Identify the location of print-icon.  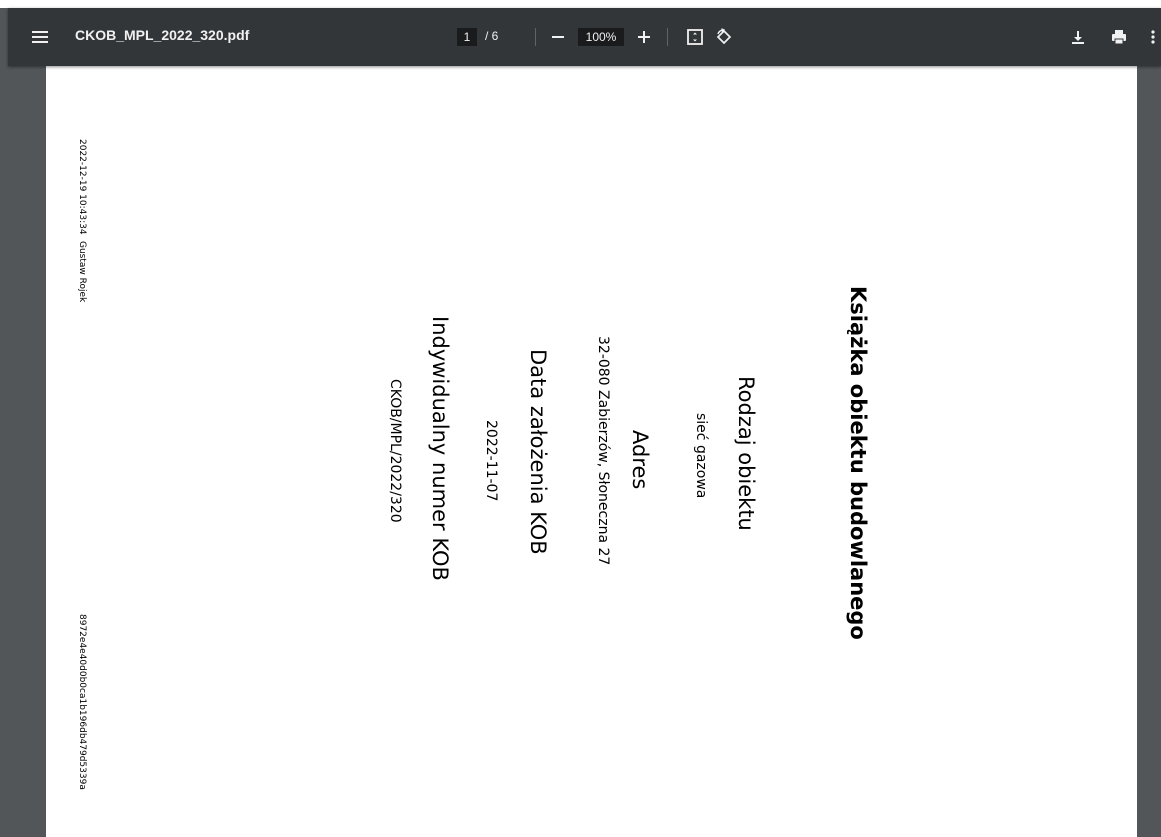
(1119, 37).